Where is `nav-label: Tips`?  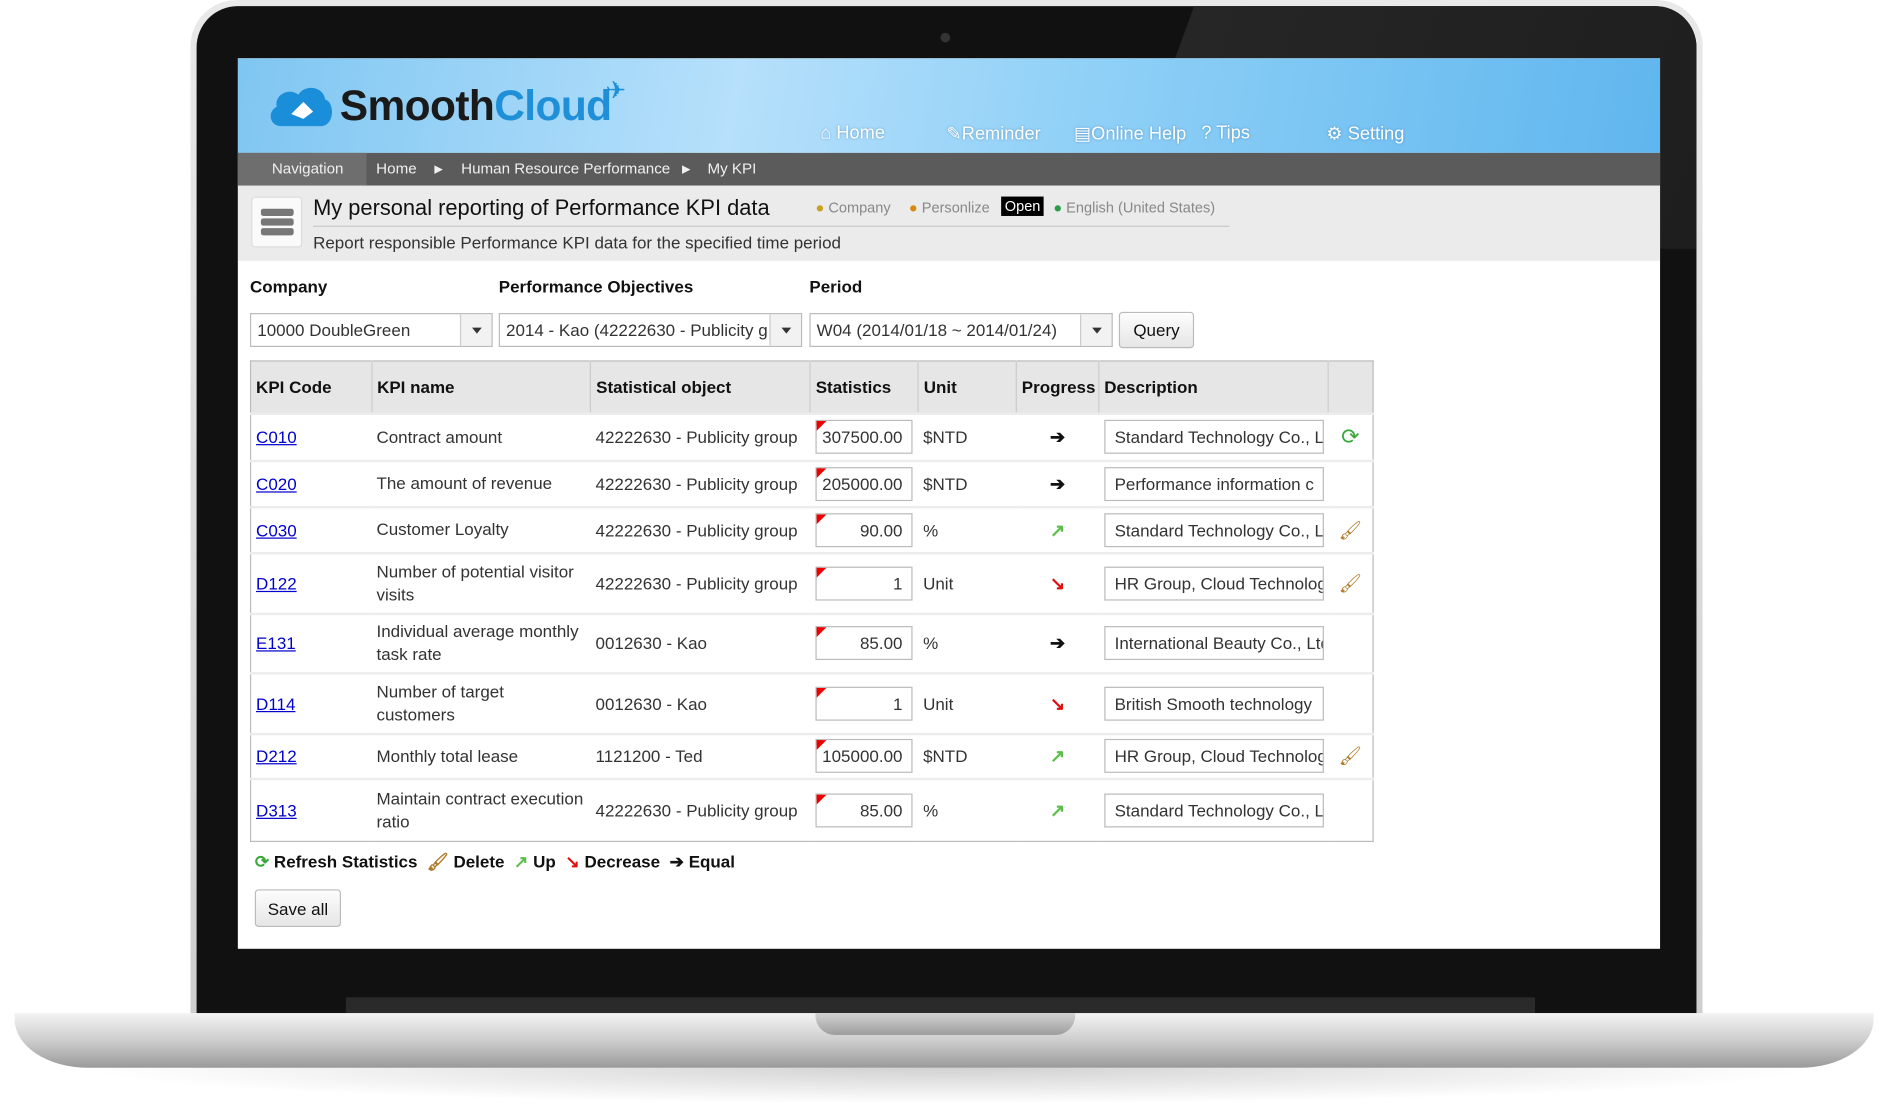 nav-label: Tips is located at coordinates (1233, 133).